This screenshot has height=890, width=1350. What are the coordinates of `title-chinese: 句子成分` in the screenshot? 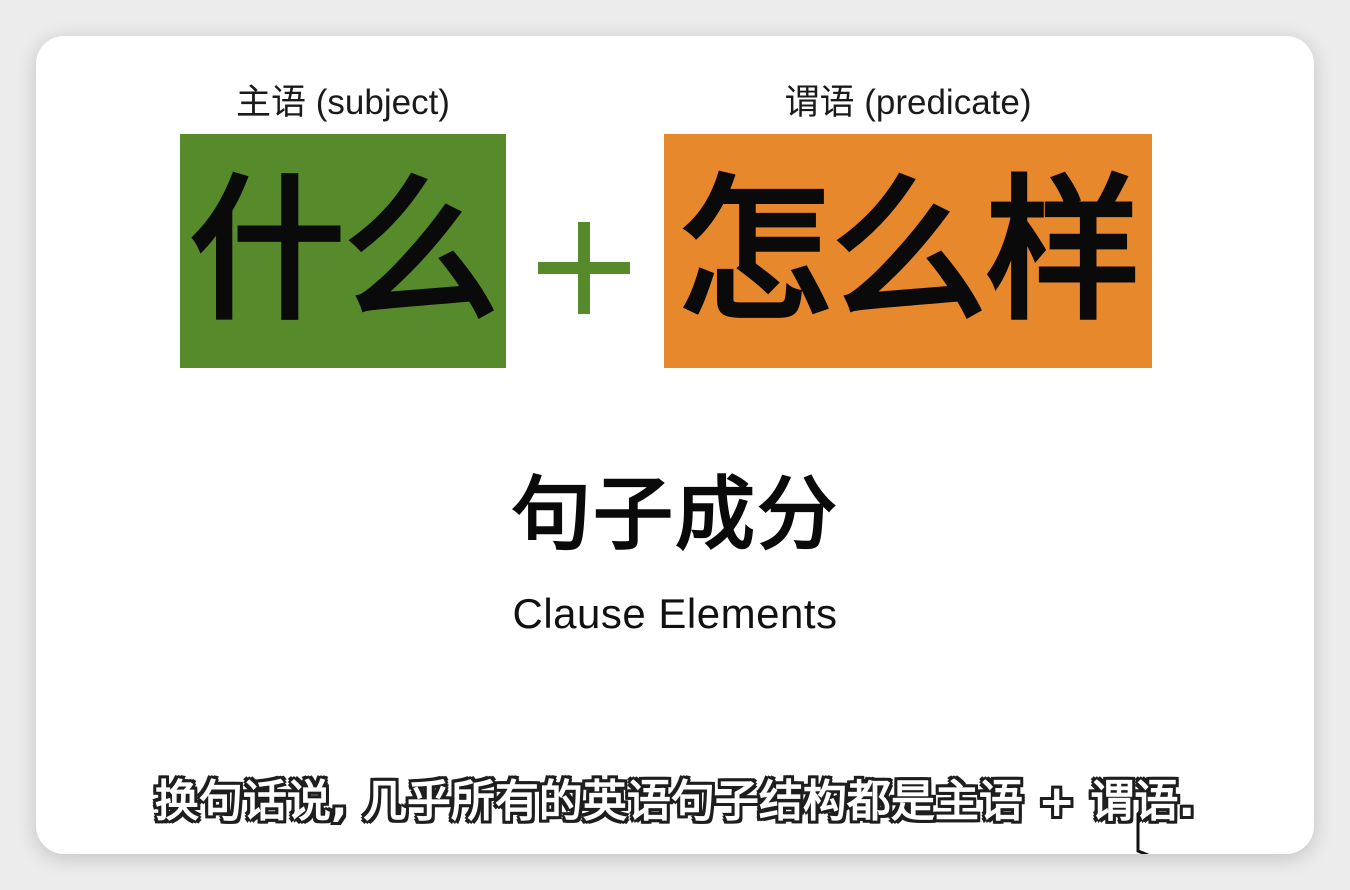 It's located at (675, 514).